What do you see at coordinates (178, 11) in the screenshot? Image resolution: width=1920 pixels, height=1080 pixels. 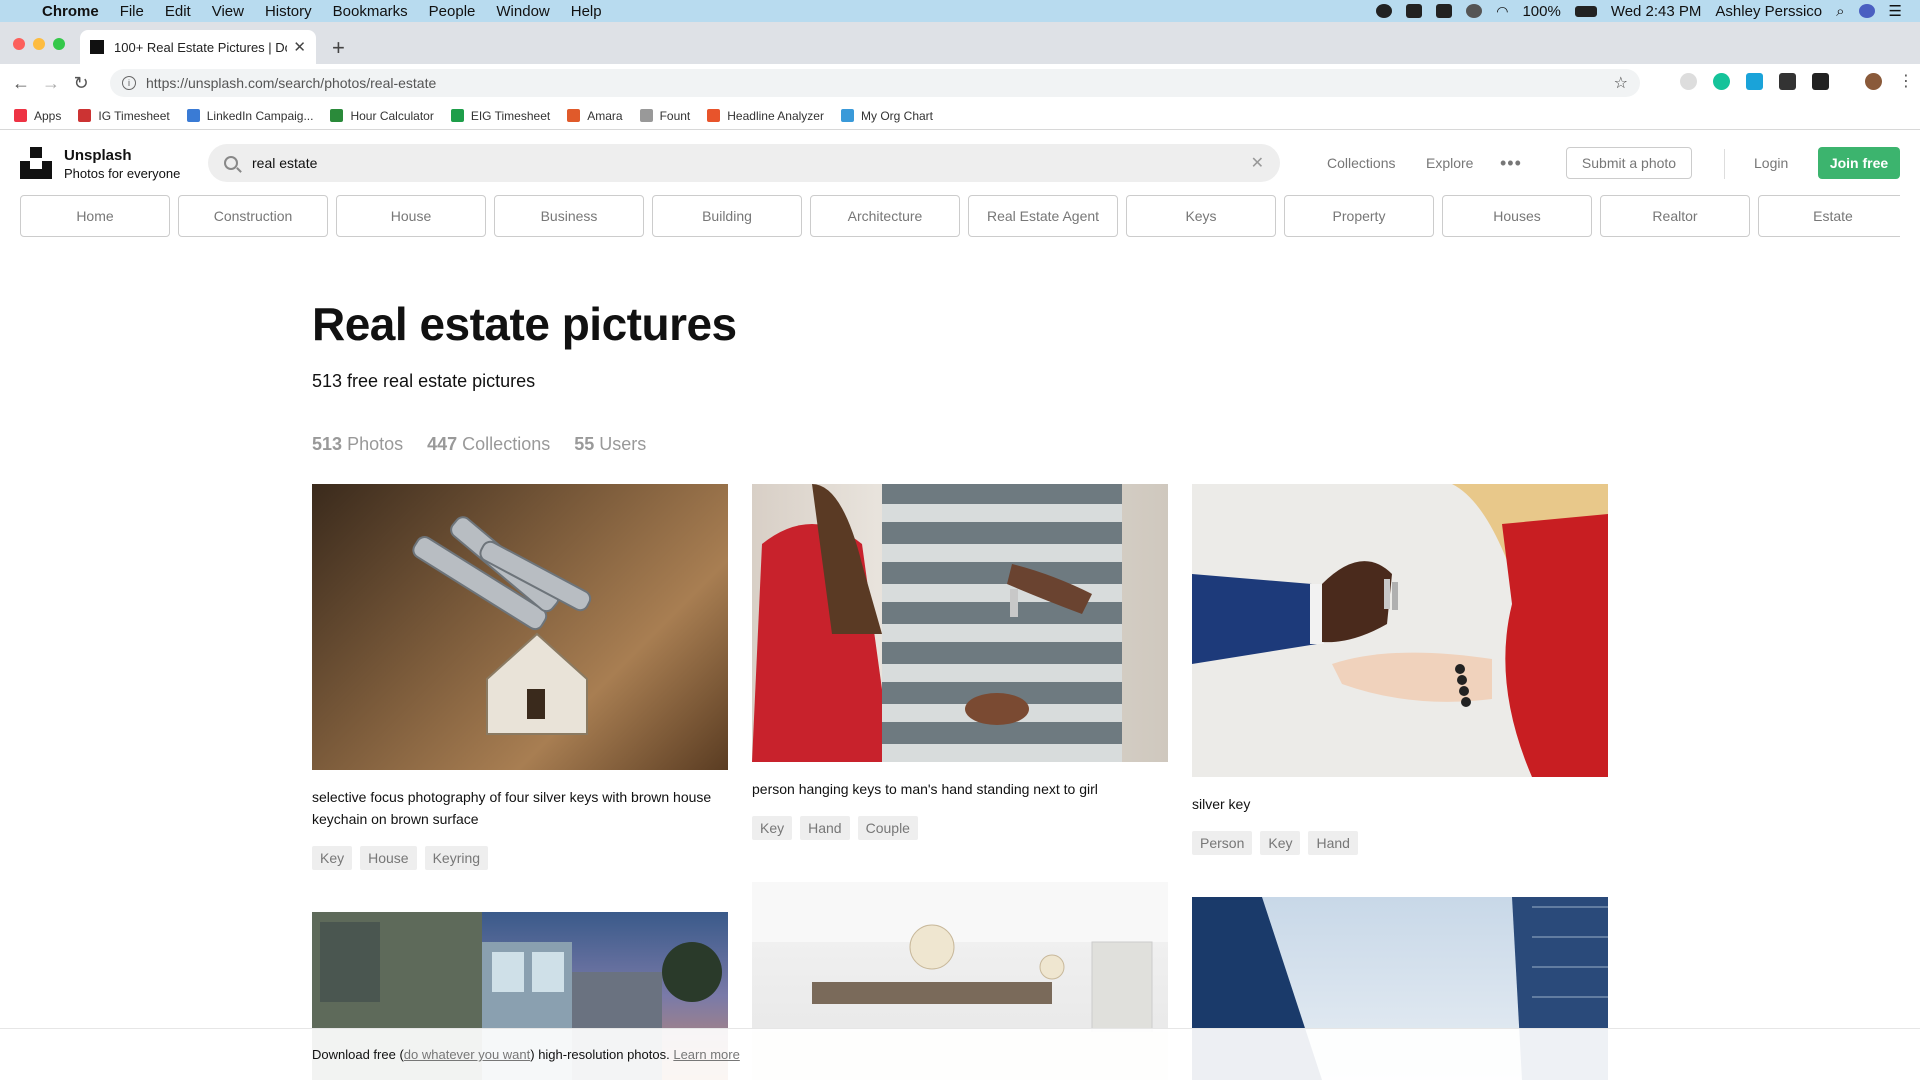 I see `menu-edit: Edit` at bounding box center [178, 11].